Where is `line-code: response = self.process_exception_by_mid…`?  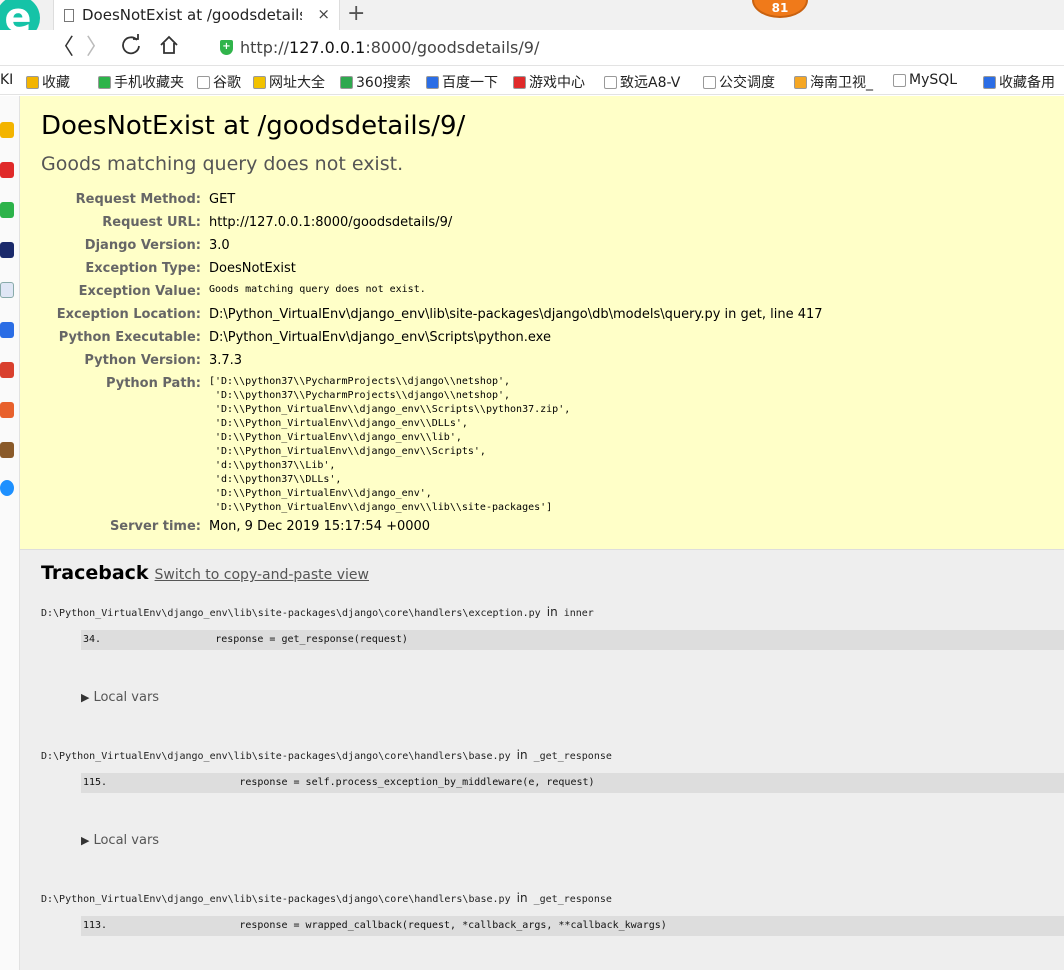
line-code: response = self.process_exception_by_mid… is located at coordinates (369, 782).